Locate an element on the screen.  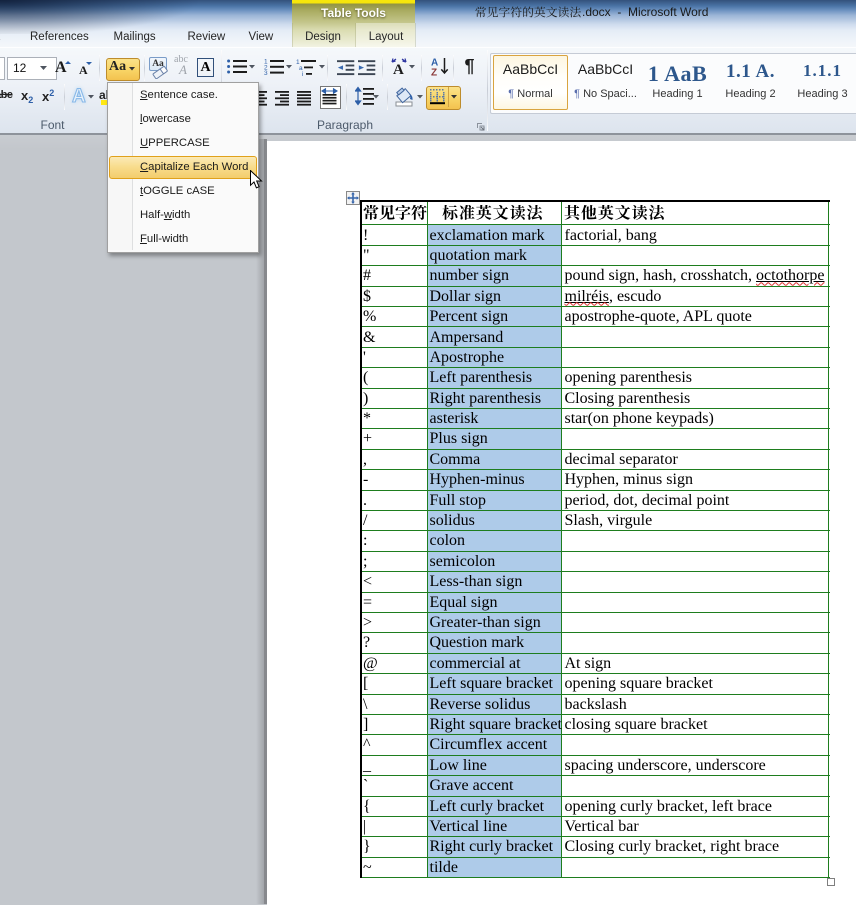
svg-text: A is located at coordinates (398, 70).